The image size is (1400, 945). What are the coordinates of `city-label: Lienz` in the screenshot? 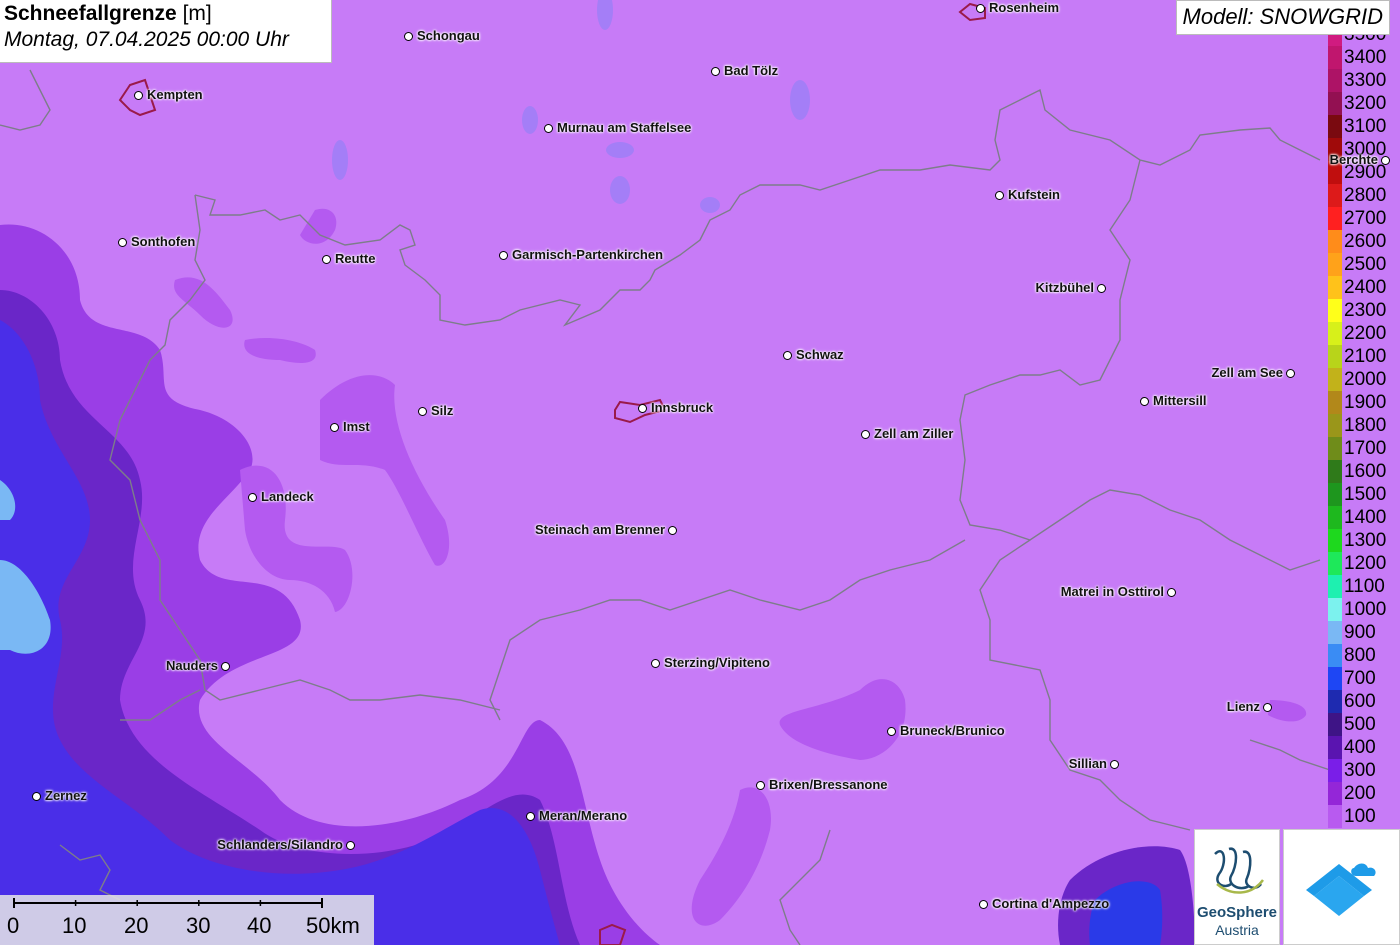 It's located at (1243, 706).